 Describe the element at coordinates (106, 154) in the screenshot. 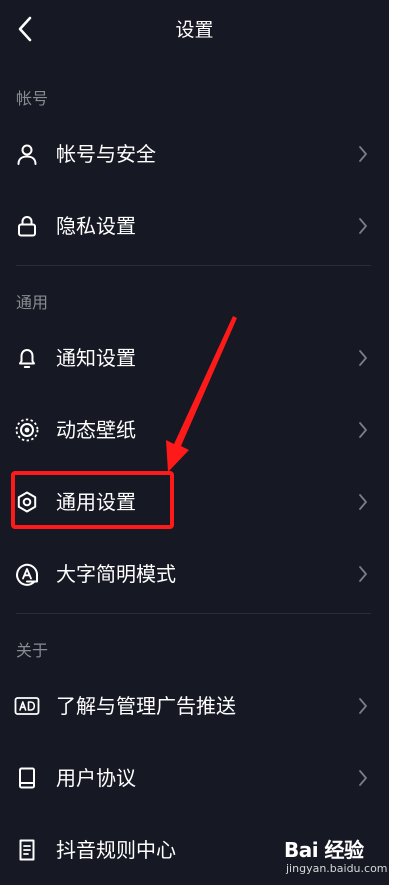

I see `menu-item-label: 帐号与安全` at that location.